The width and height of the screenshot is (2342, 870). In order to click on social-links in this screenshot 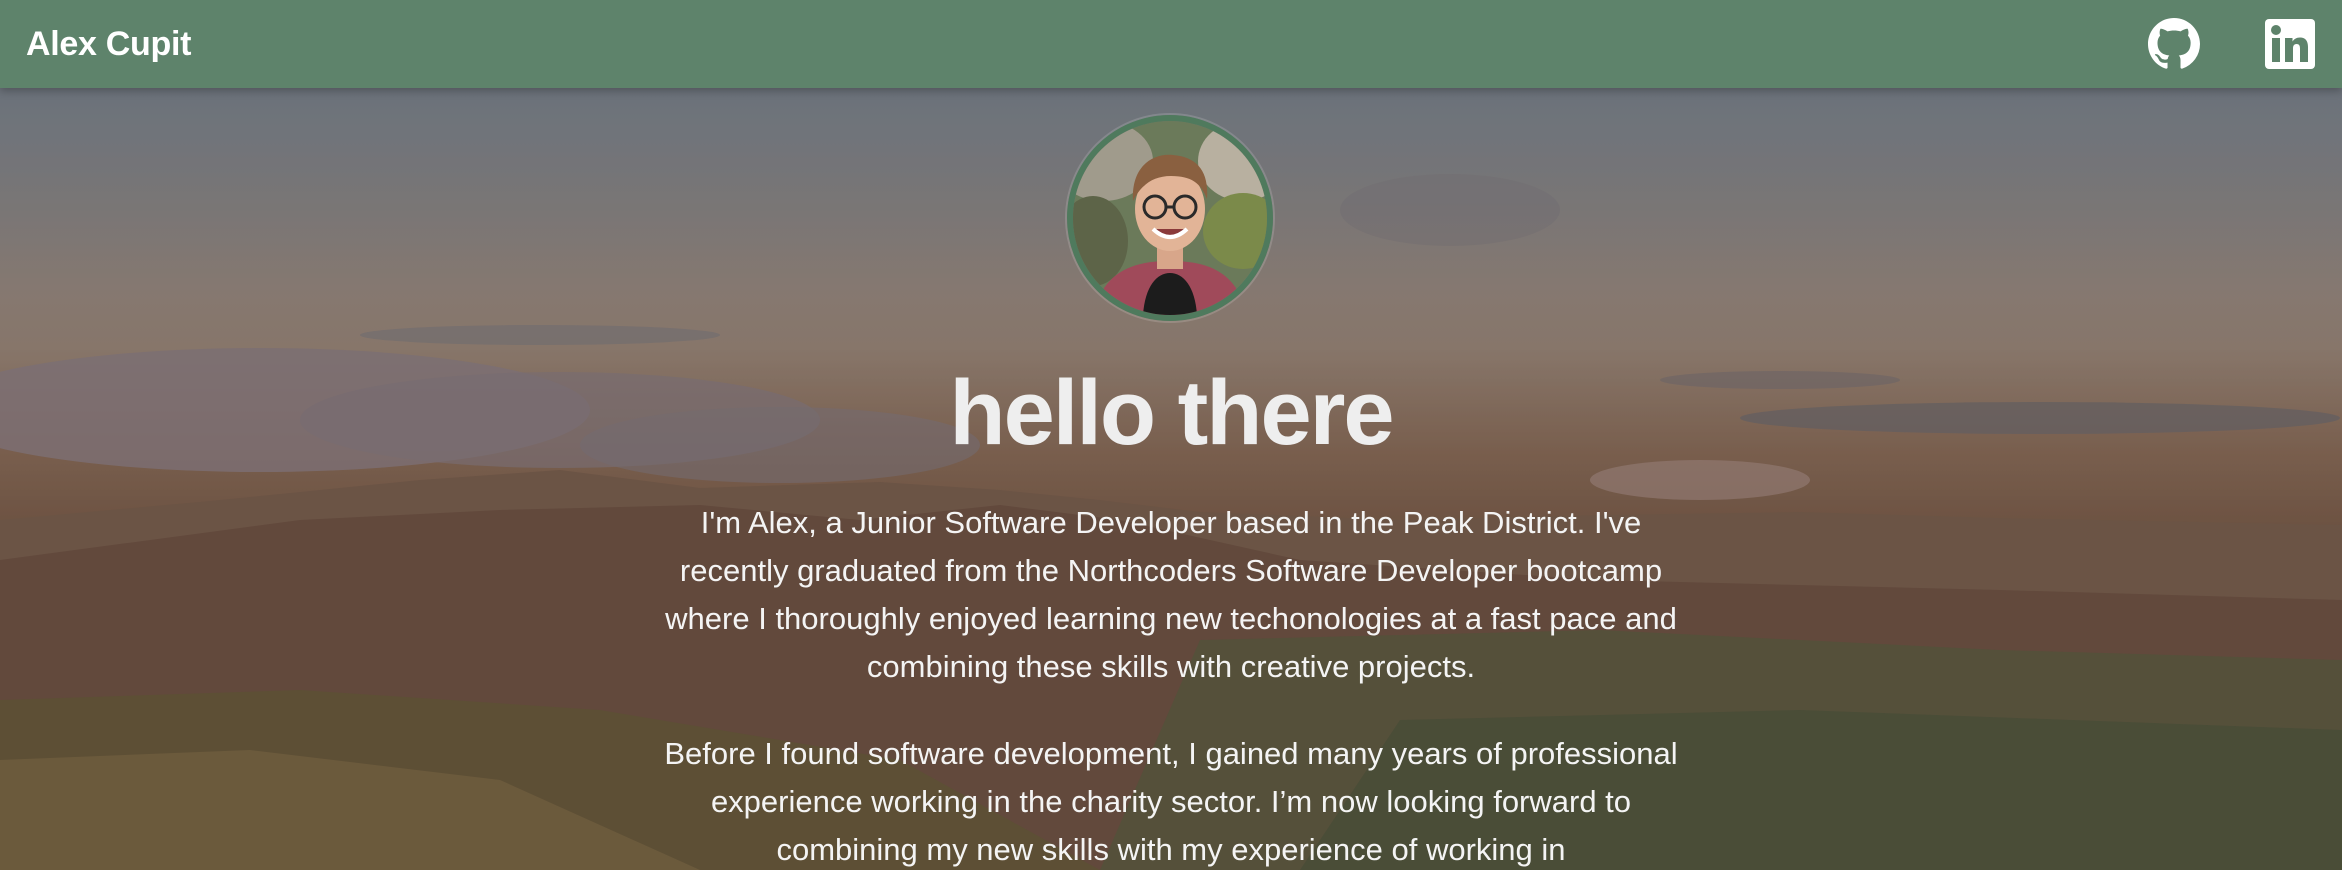, I will do `click(2232, 44)`.